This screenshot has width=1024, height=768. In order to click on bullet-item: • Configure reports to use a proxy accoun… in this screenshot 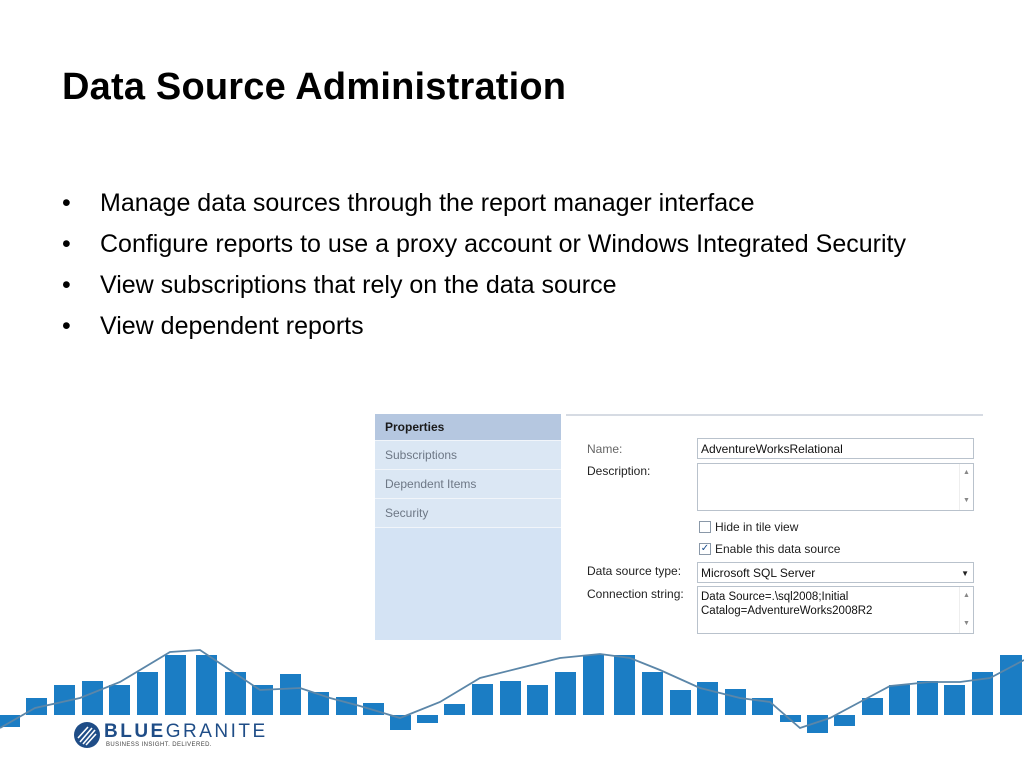, I will do `click(512, 244)`.